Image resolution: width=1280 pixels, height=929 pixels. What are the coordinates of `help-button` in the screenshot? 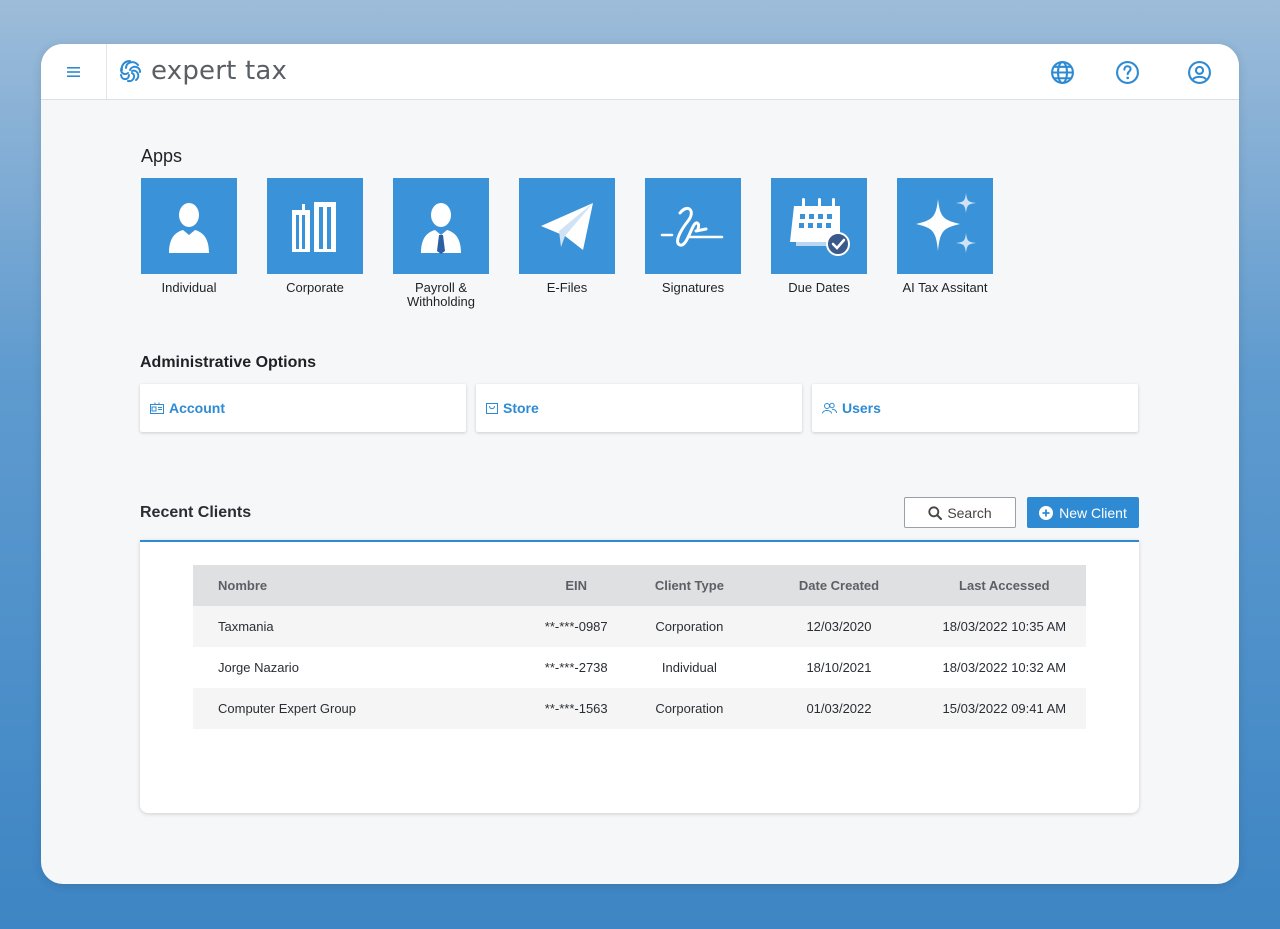 It's located at (1127, 72).